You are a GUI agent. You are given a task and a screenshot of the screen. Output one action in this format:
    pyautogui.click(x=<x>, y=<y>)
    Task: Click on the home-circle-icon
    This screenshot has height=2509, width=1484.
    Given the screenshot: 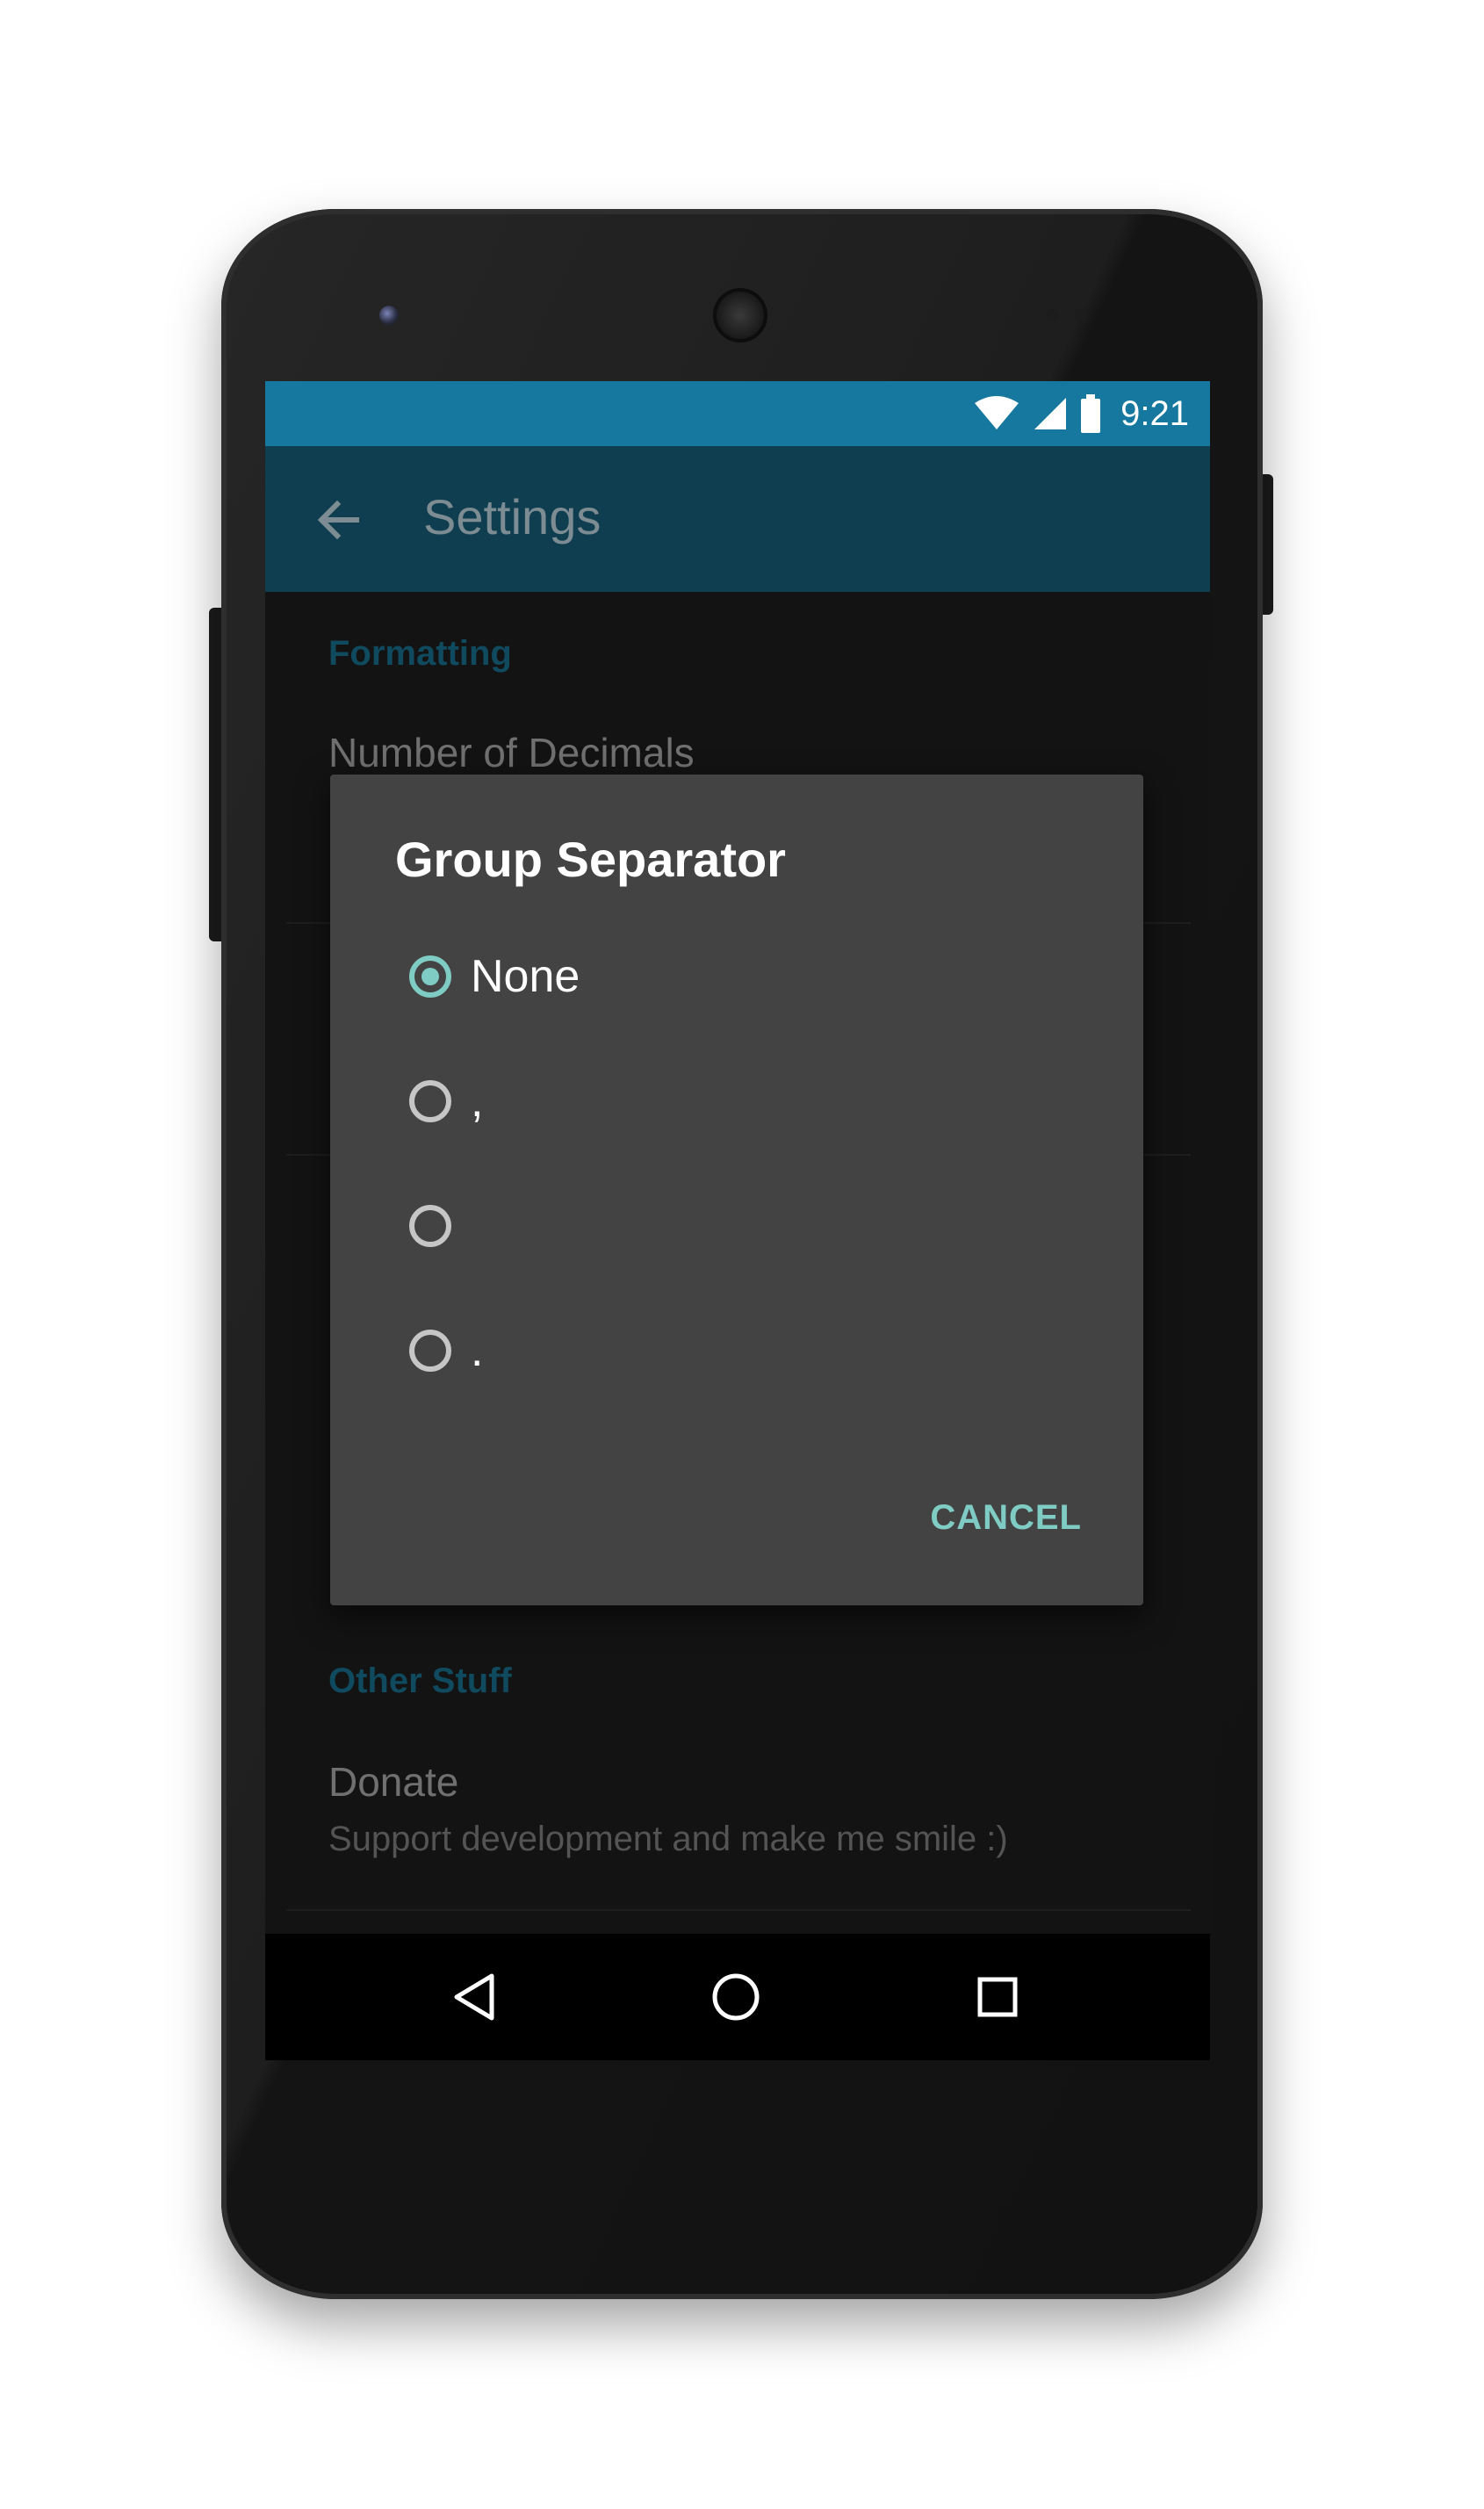 What is the action you would take?
    pyautogui.click(x=736, y=1997)
    